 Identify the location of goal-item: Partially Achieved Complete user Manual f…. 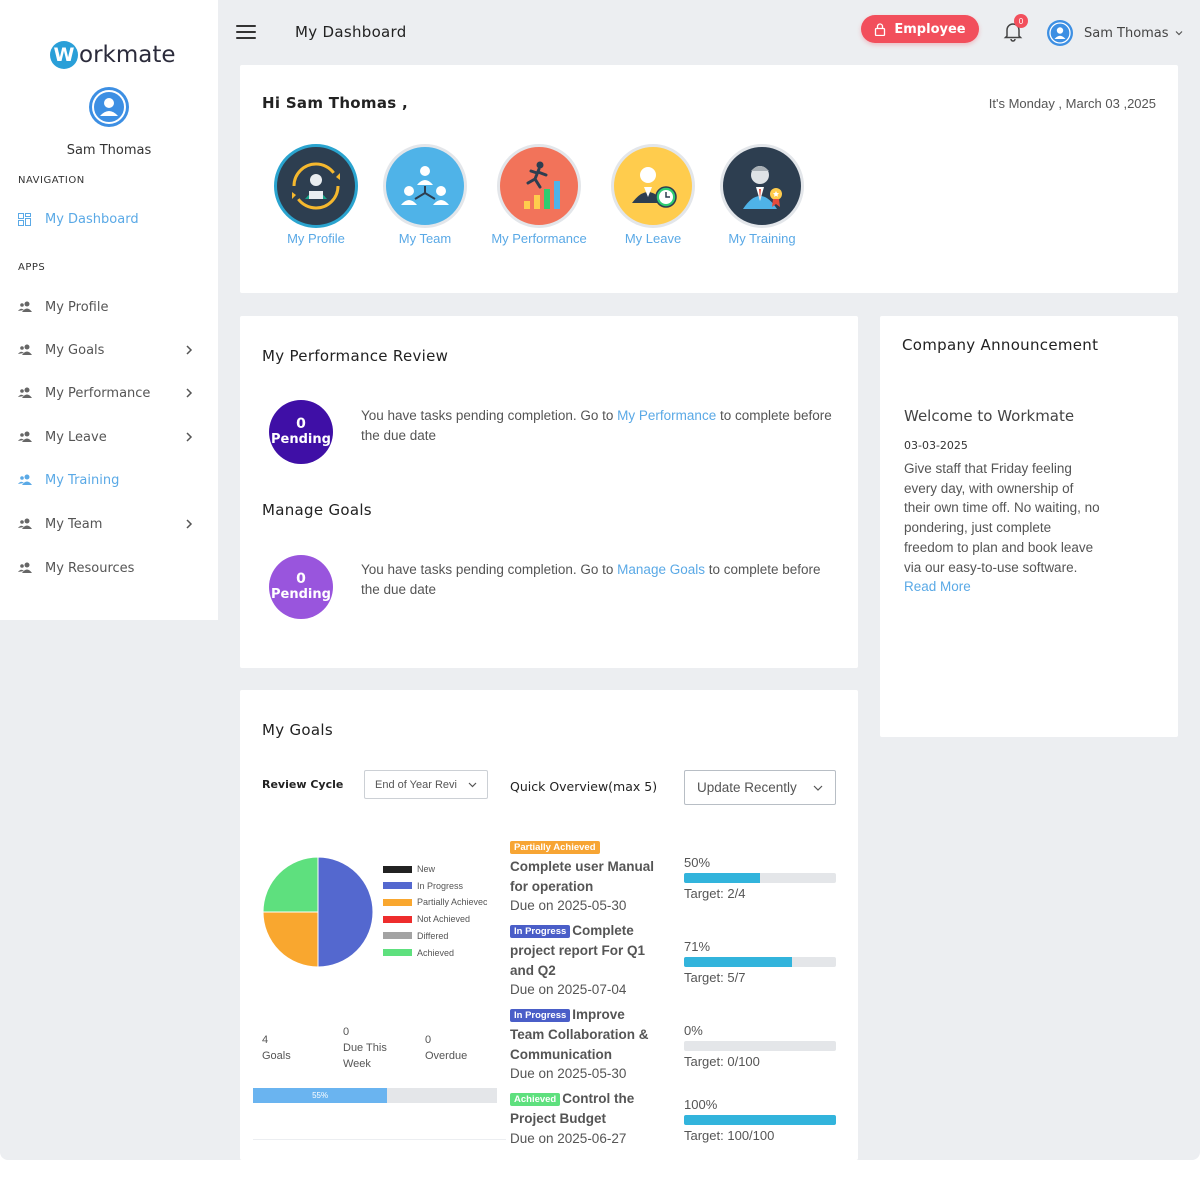
(586, 876).